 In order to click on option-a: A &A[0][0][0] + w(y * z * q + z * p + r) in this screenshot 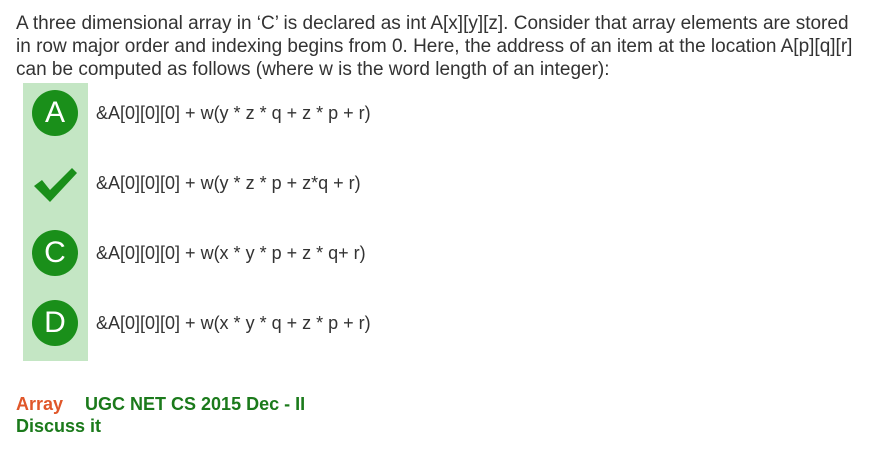, I will do `click(332, 114)`.